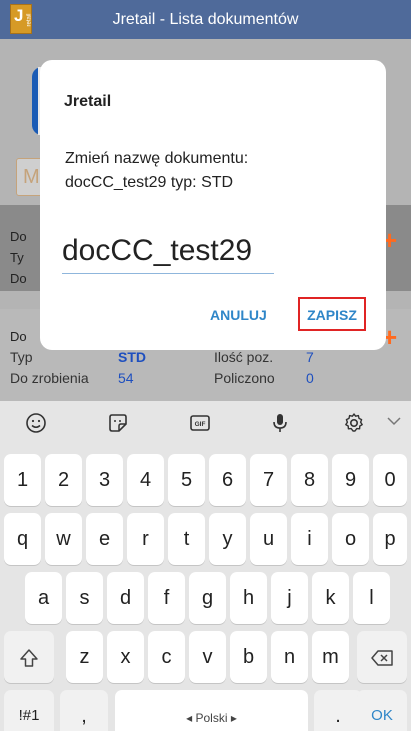 The width and height of the screenshot is (411, 731). Describe the element at coordinates (248, 598) in the screenshot. I see `key-h: h` at that location.